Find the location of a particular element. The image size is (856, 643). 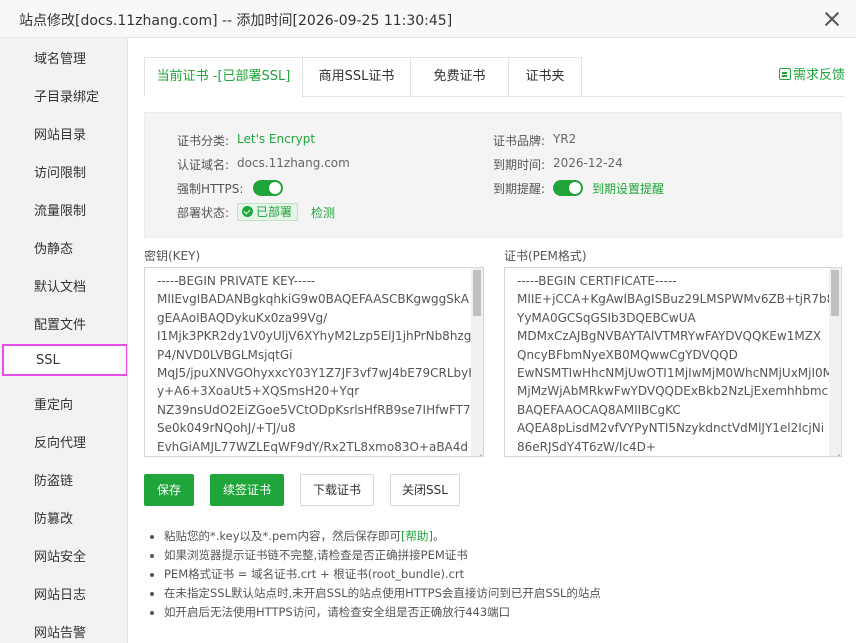

tip-text: 粘贴您的*.key以及*.pem内容，然后保存即可 is located at coordinates (283, 536).